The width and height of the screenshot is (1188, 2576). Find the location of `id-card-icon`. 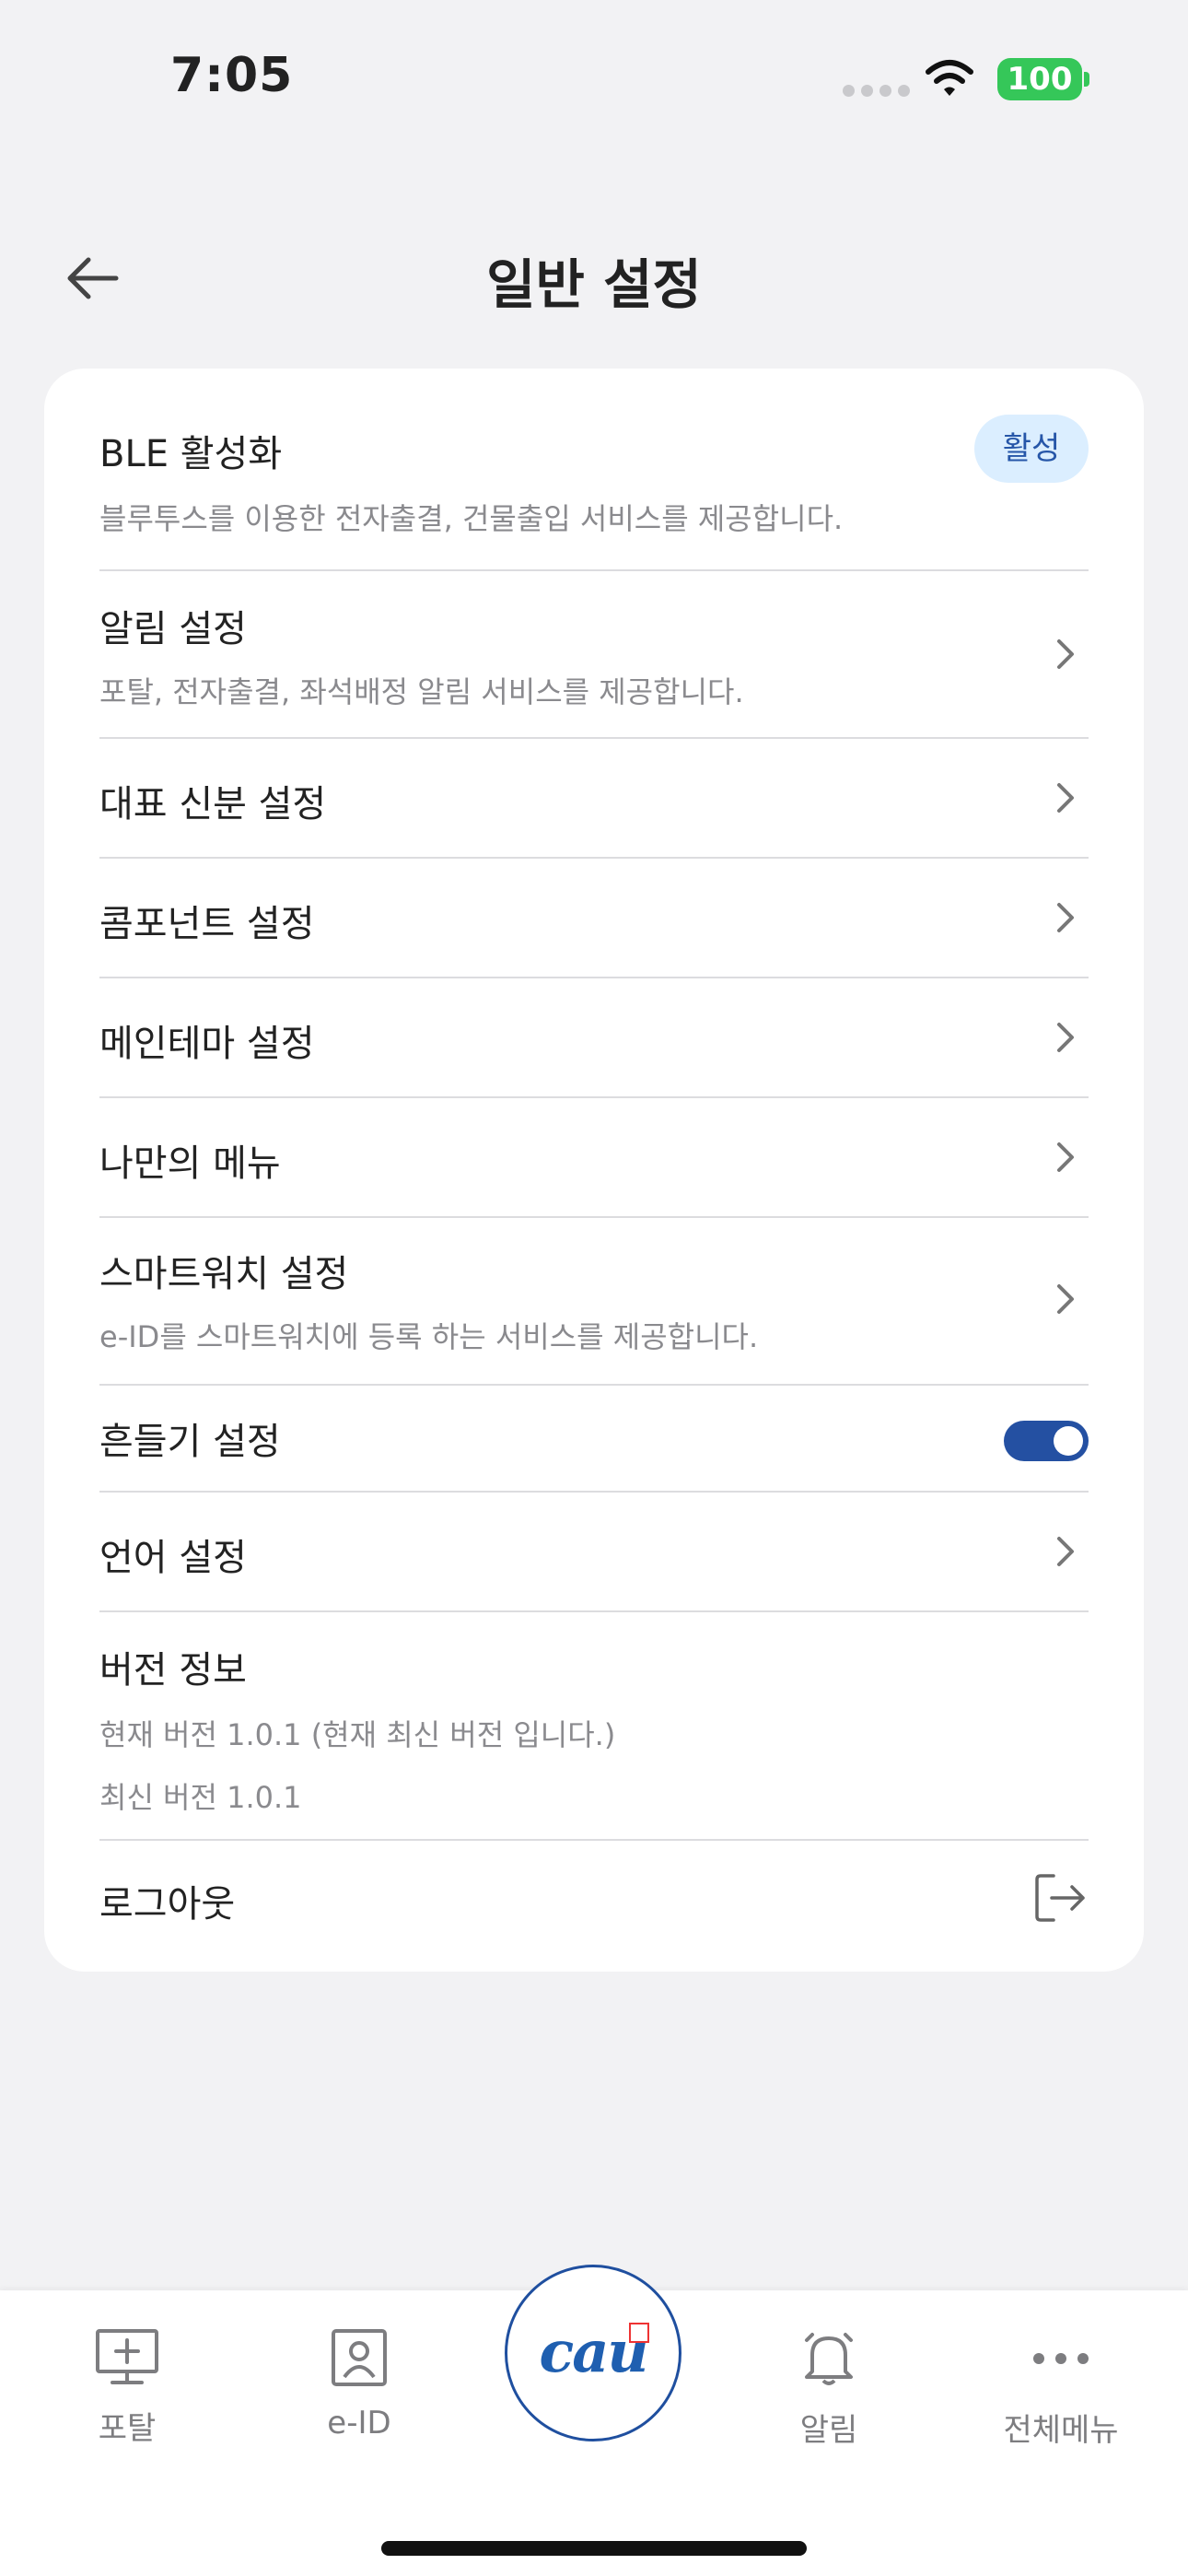

id-card-icon is located at coordinates (359, 2357).